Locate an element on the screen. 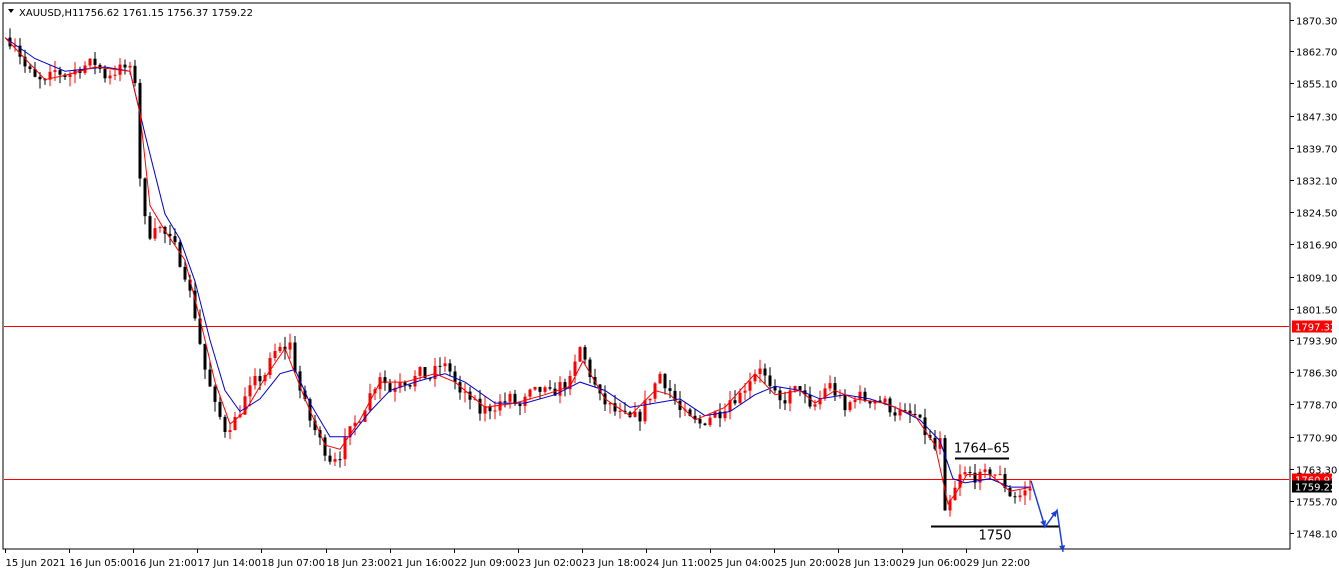  y-tick-label: 1839.70 is located at coordinates (1316, 150).